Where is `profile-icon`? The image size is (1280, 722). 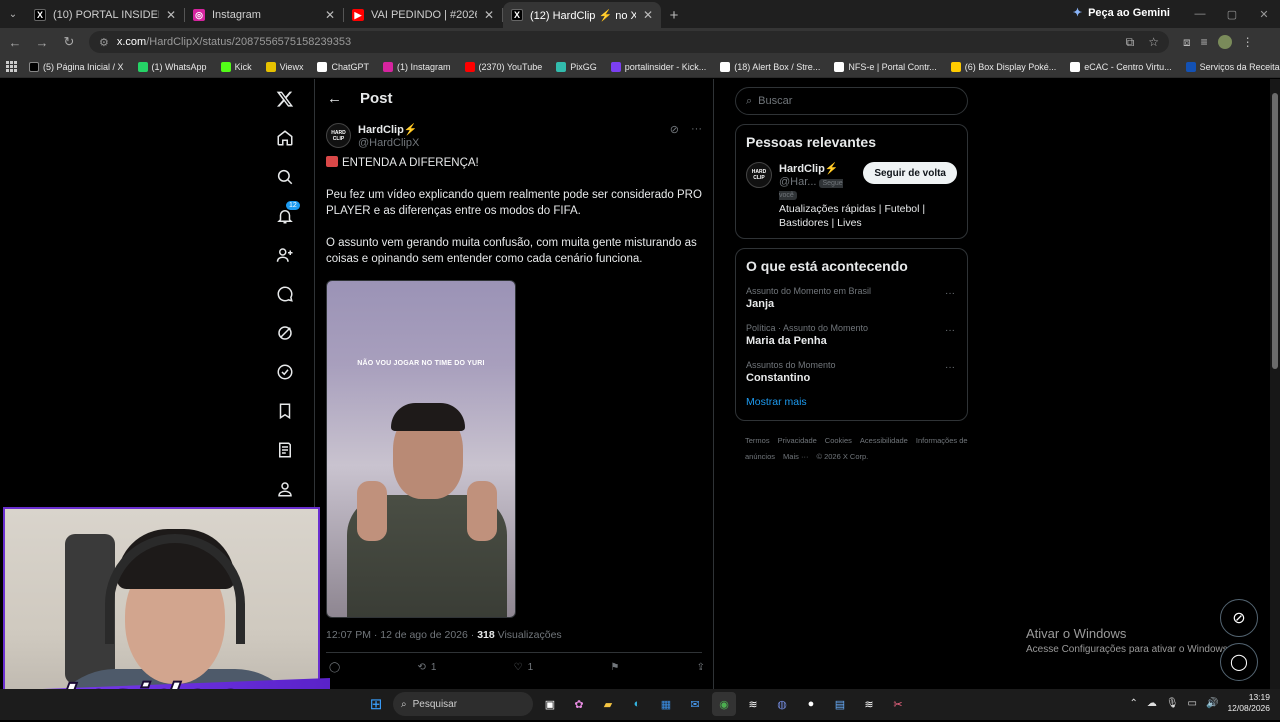 profile-icon is located at coordinates (285, 488).